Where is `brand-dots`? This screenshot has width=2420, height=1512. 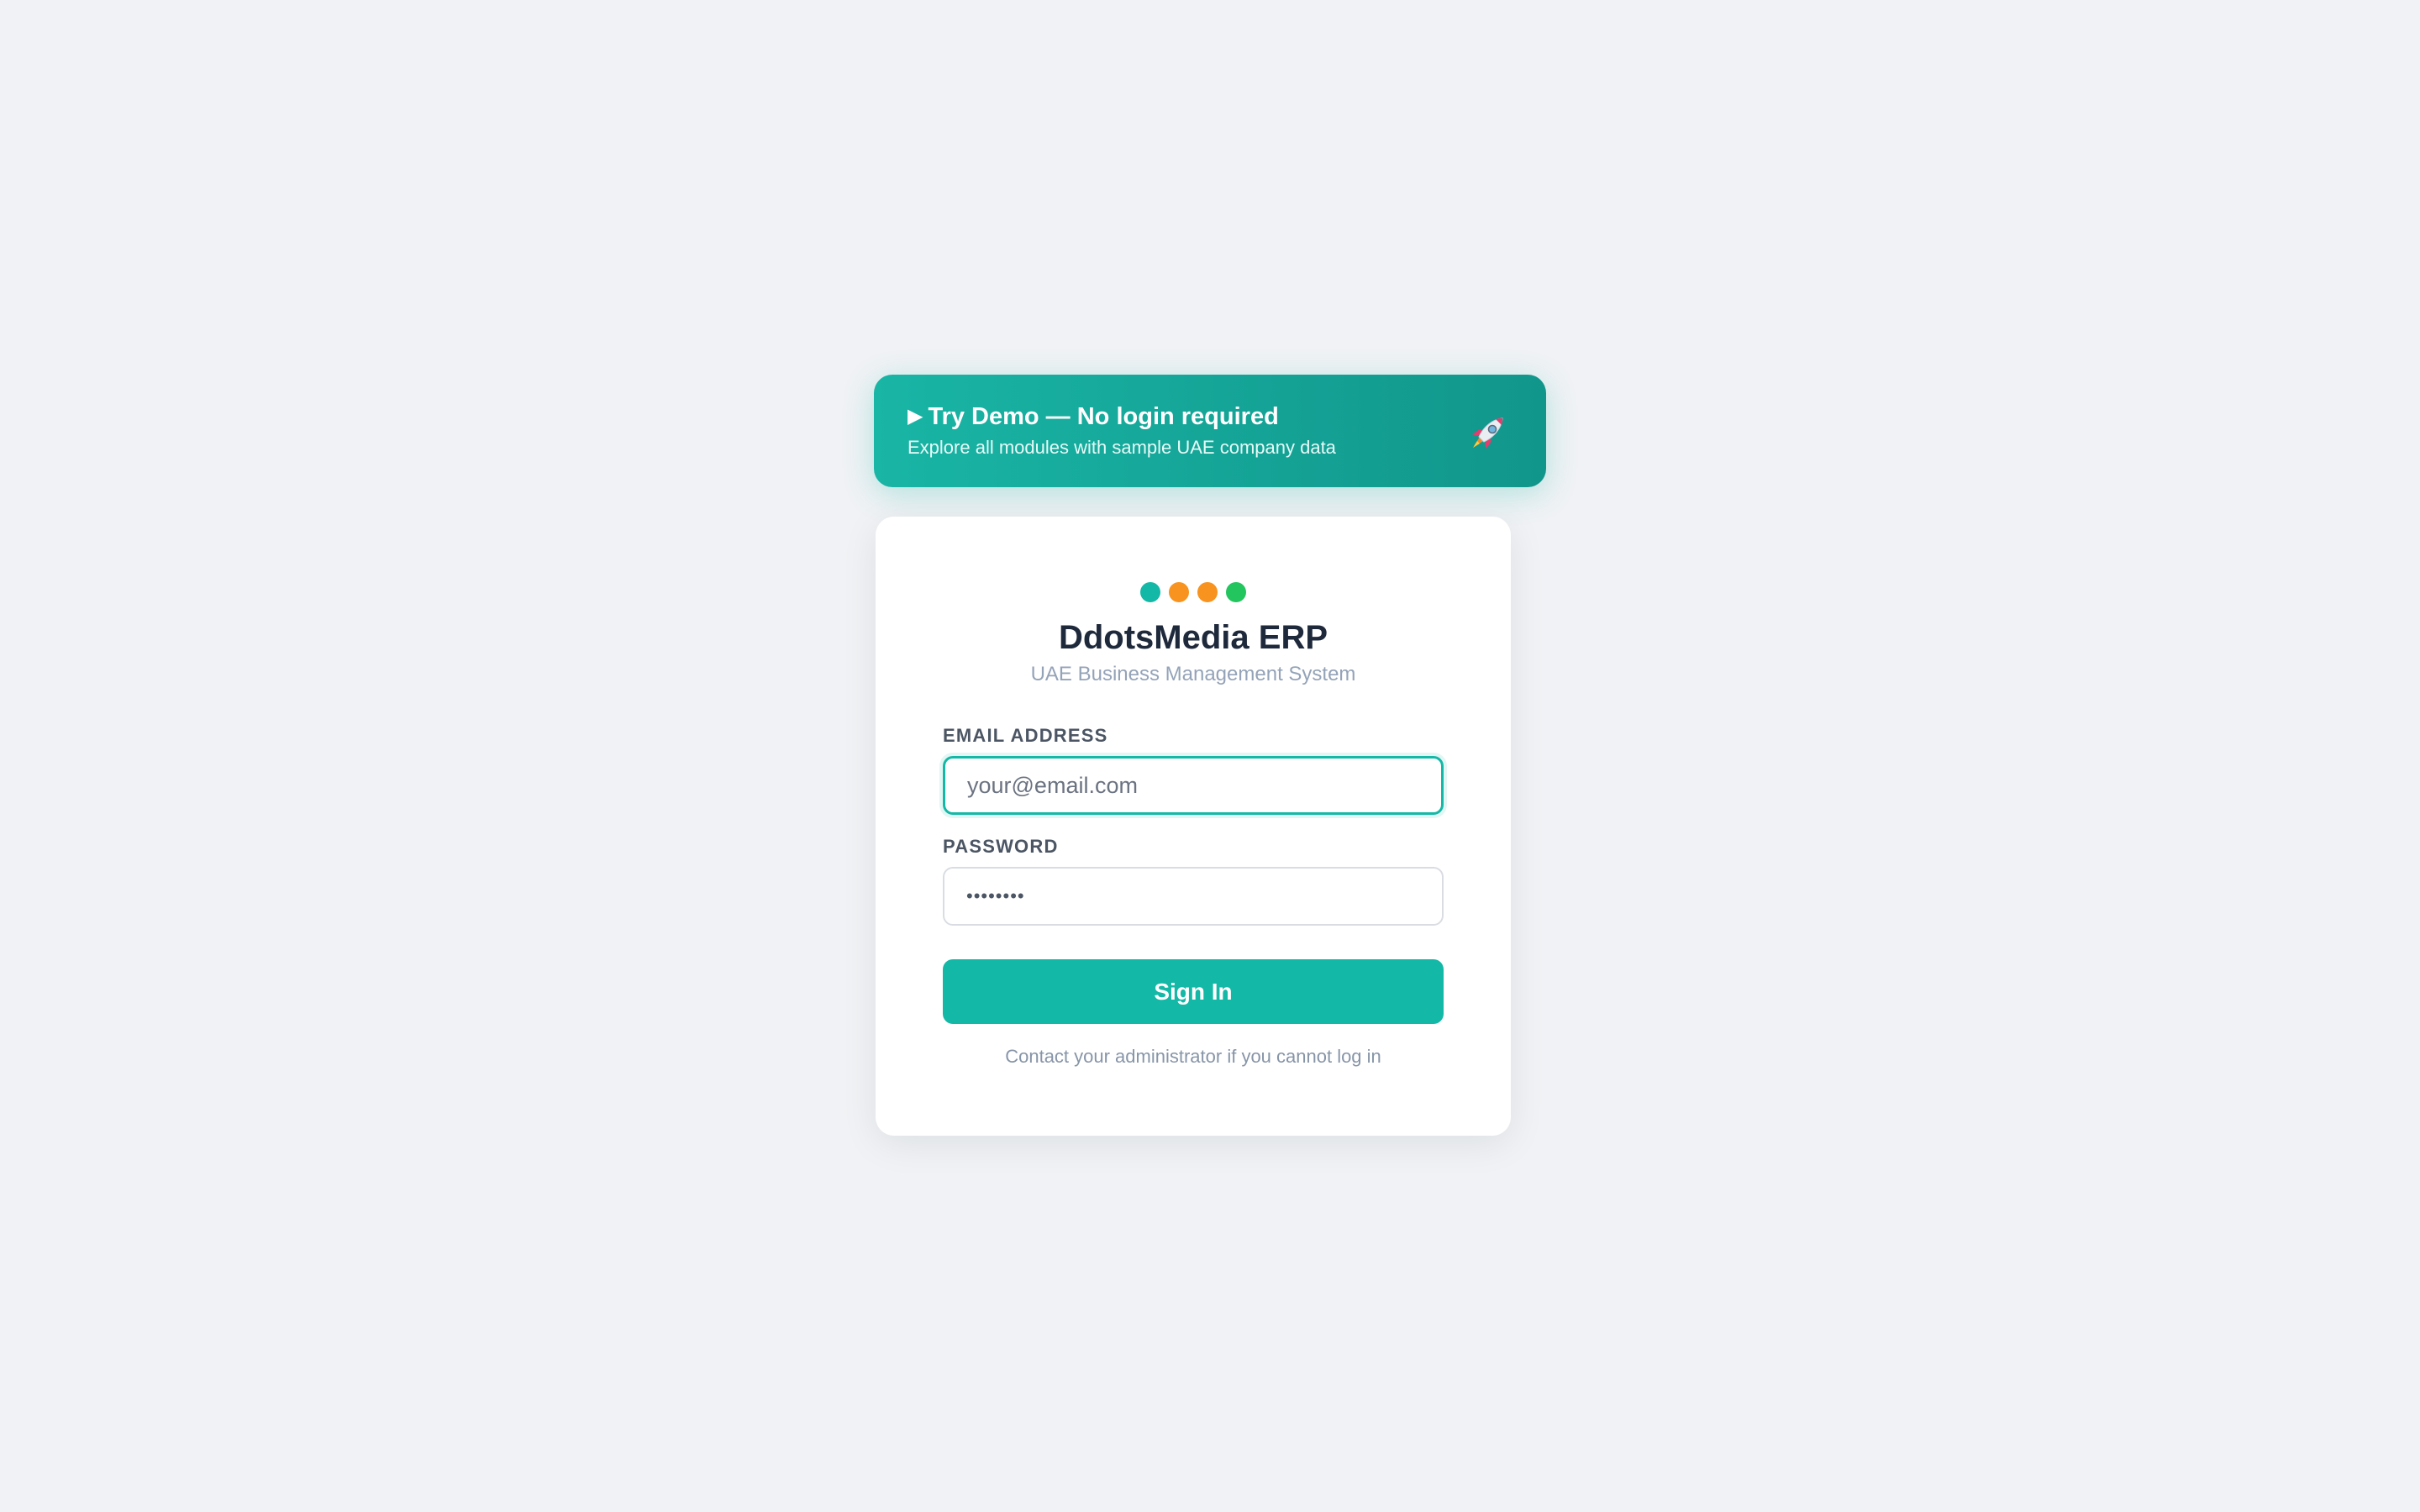
brand-dots is located at coordinates (1194, 592).